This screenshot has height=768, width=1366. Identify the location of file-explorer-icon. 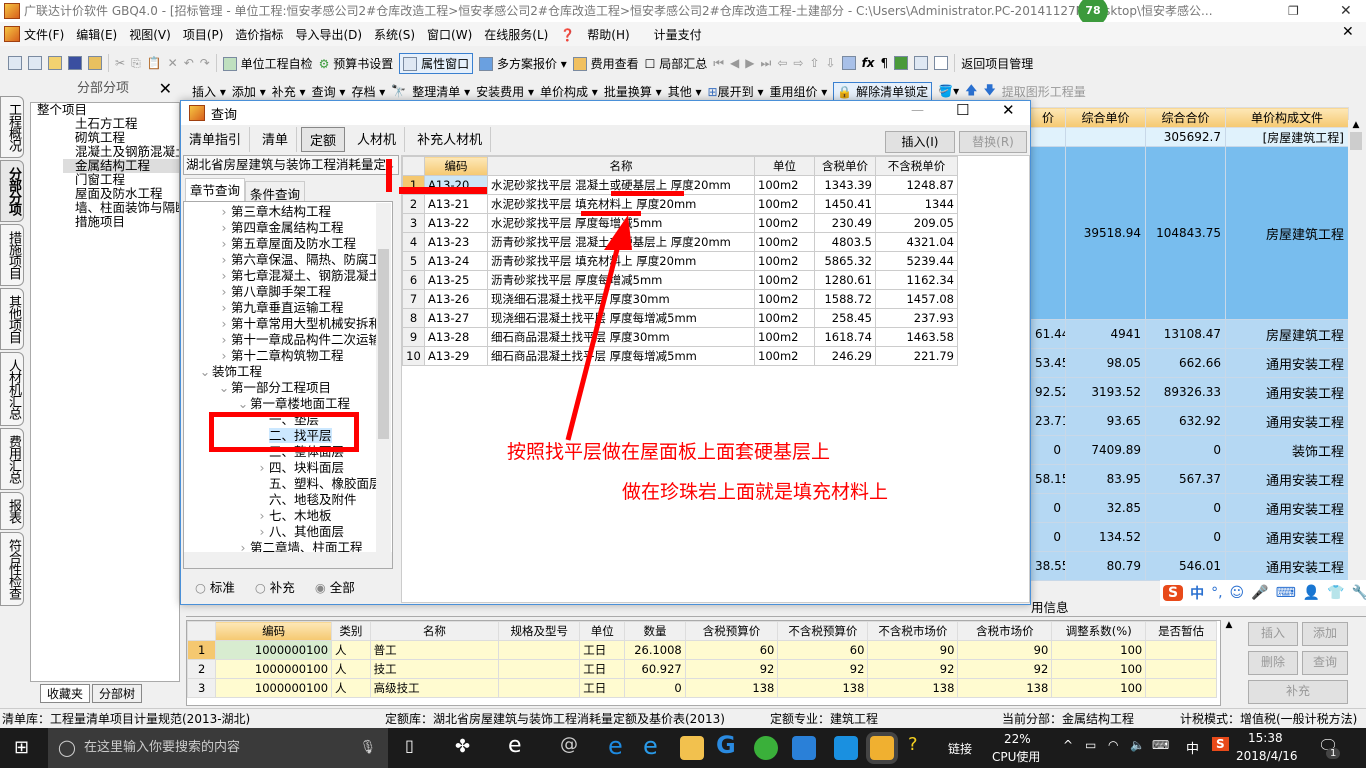
(692, 748).